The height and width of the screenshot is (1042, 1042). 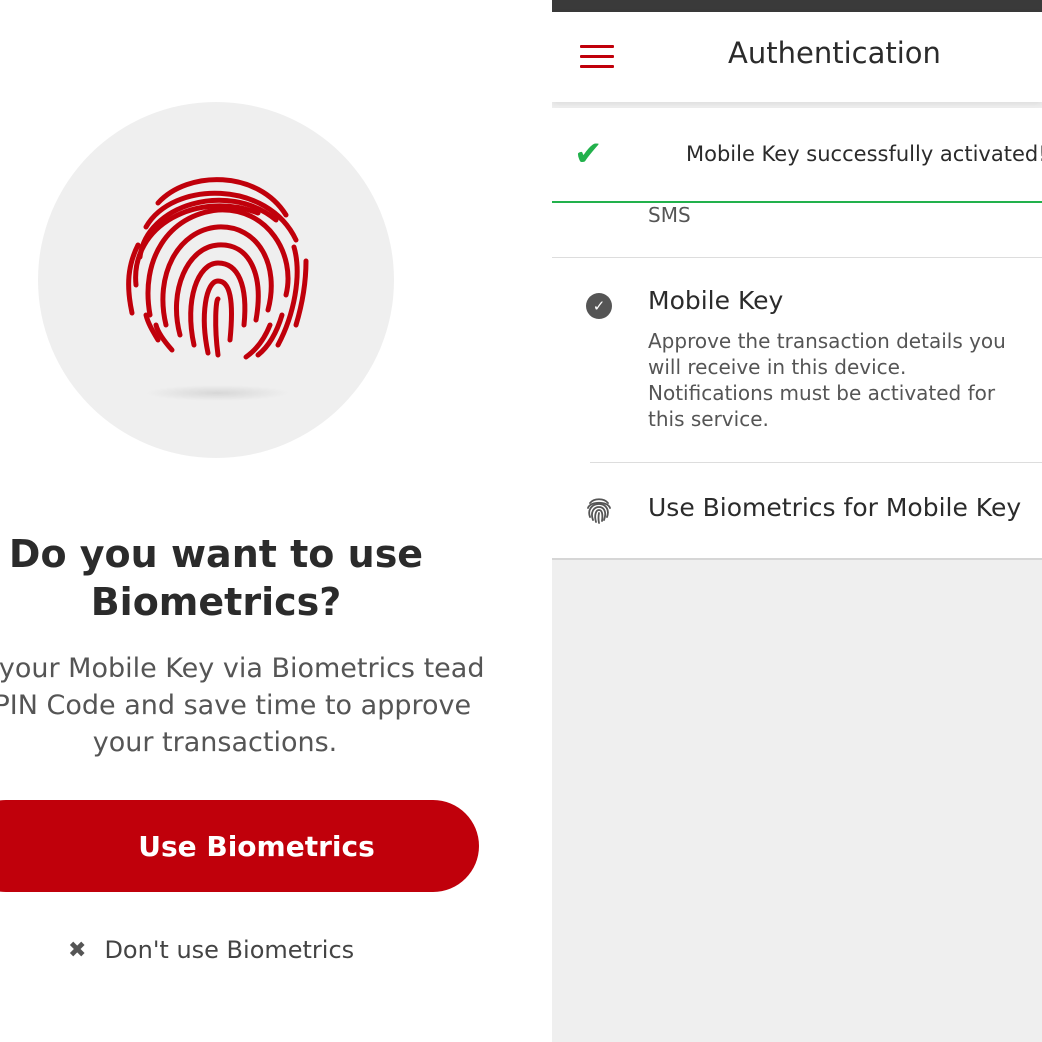 I want to click on check-circle-icon: ✓, so click(x=599, y=306).